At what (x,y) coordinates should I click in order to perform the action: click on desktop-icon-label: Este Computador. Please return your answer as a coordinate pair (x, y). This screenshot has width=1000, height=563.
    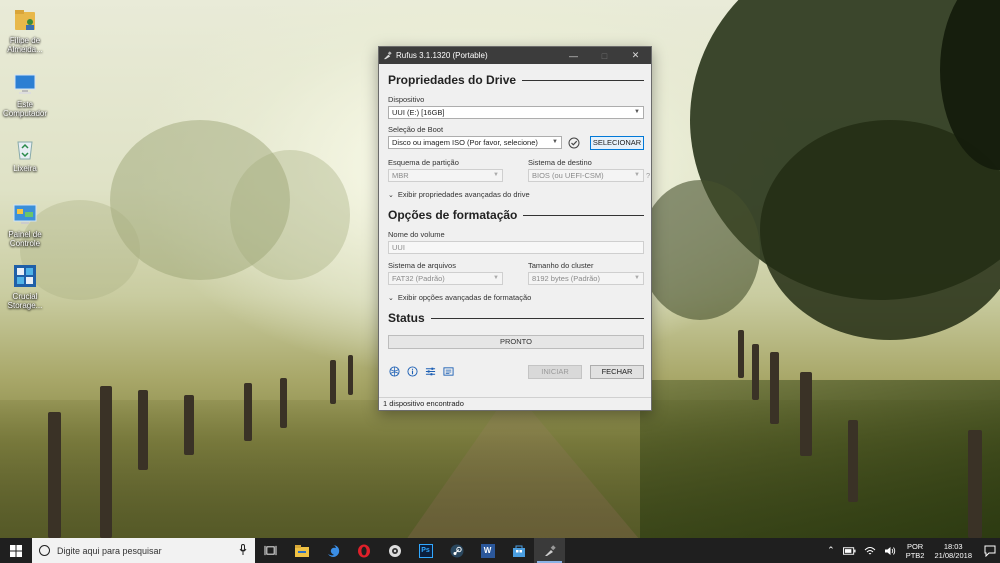
    Looking at the image, I should click on (25, 109).